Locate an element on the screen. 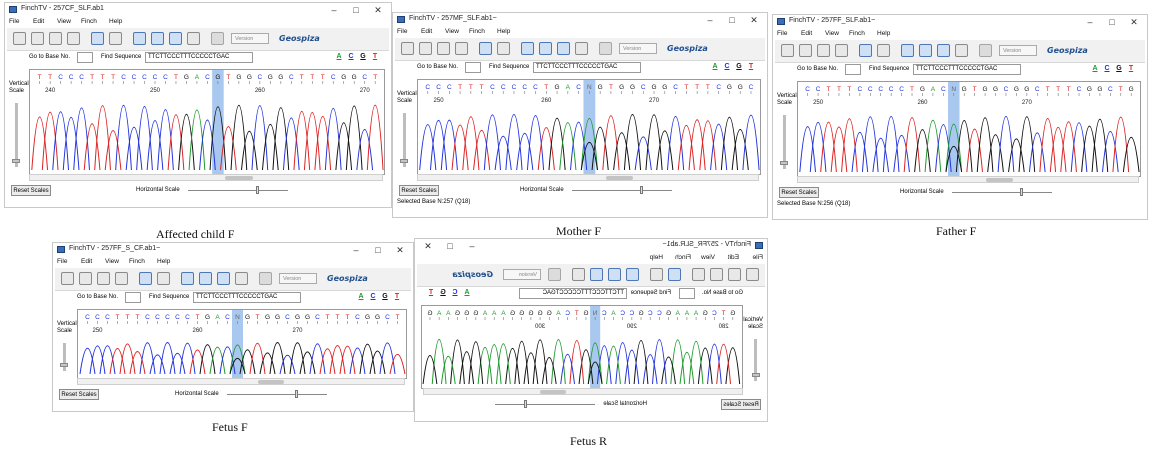 The height and width of the screenshot is (456, 1152). base-filter-g: G is located at coordinates (443, 292).